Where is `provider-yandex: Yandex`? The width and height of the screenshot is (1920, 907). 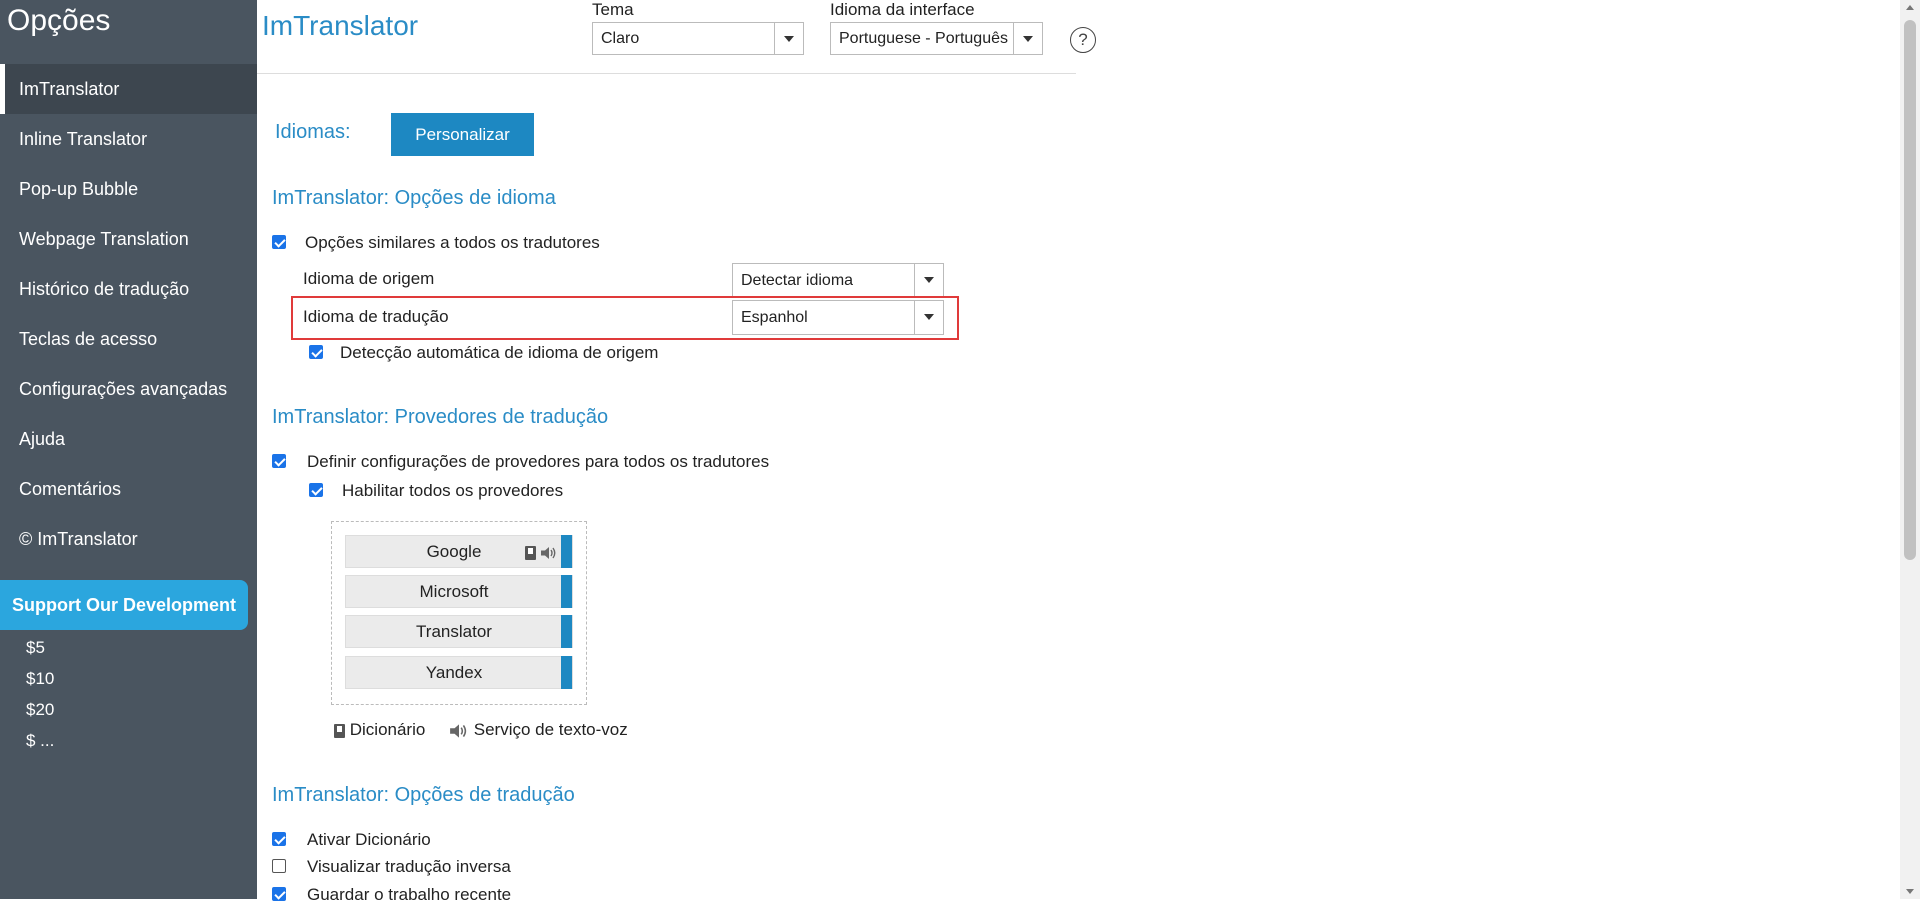 provider-yandex: Yandex is located at coordinates (459, 672).